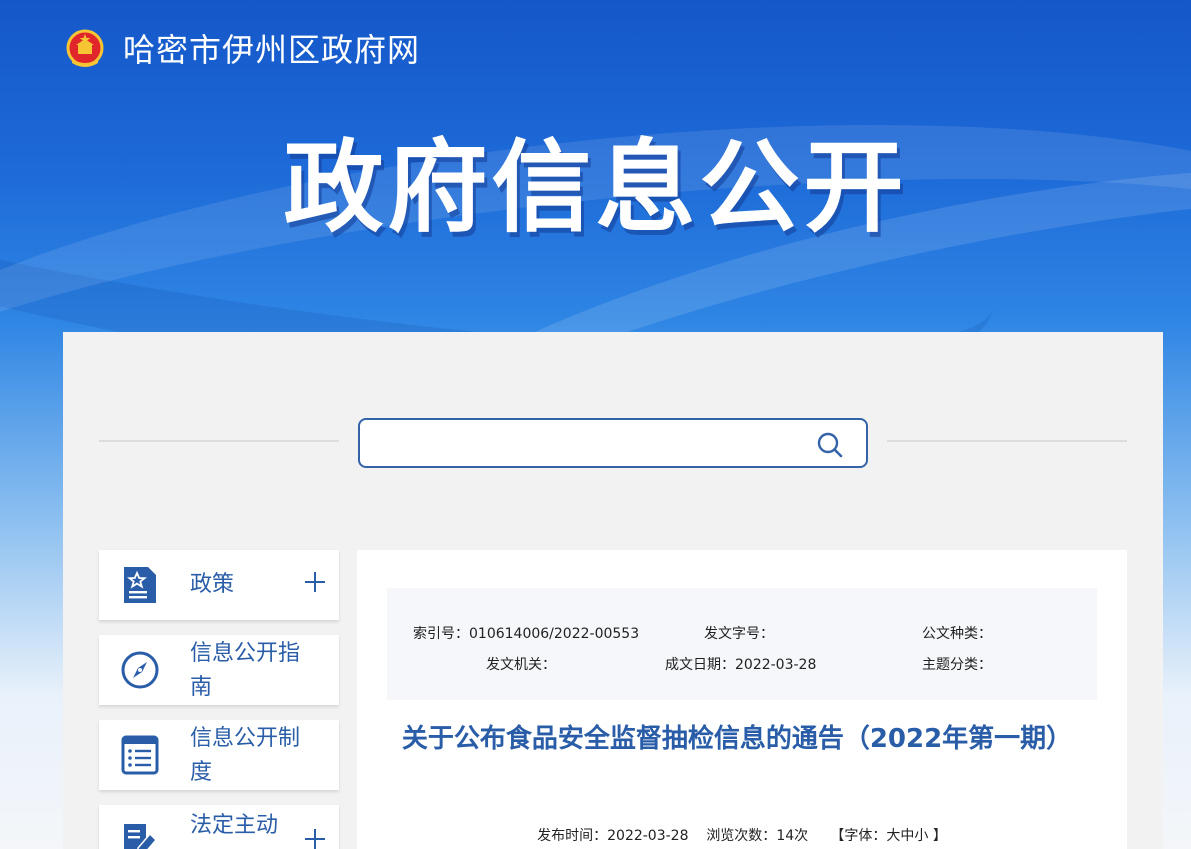 The height and width of the screenshot is (849, 1191). I want to click on view-count-label: 浏览次数：, so click(741, 836).